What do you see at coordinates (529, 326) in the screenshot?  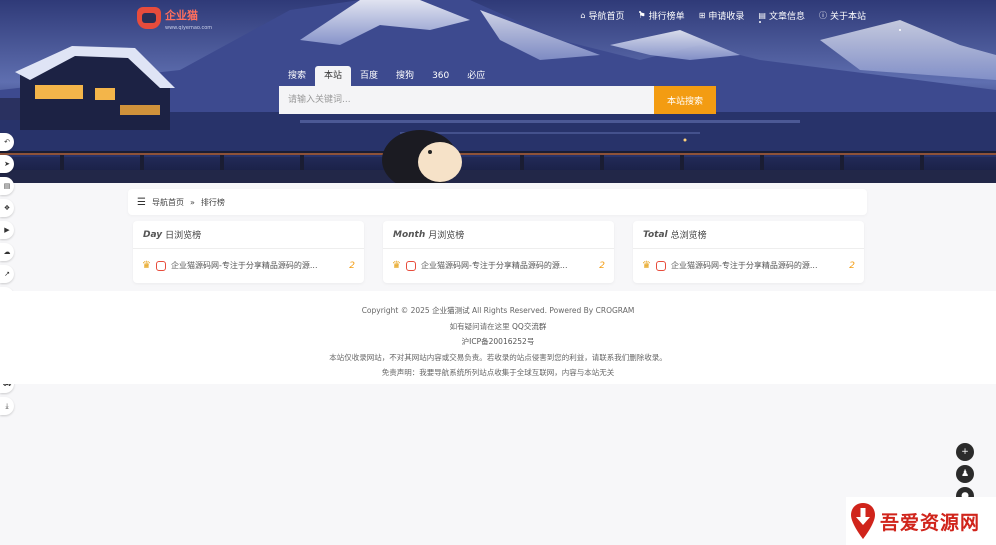 I see `qq-group-link: QQ交流群` at bounding box center [529, 326].